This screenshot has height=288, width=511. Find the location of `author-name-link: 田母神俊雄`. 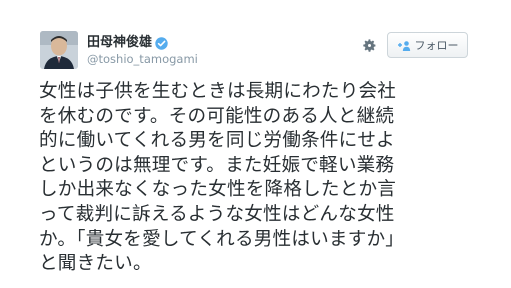

author-name-link: 田母神俊雄 is located at coordinates (142, 43).